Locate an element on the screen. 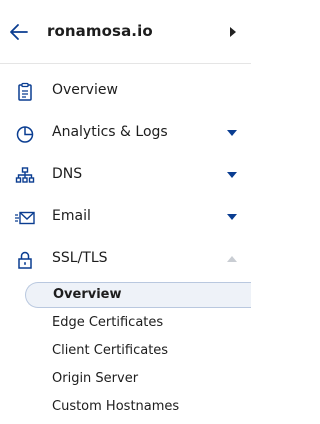 Image resolution: width=320 pixels, height=424 pixels. sidebar-item-label: SSL/TLS is located at coordinates (80, 258).